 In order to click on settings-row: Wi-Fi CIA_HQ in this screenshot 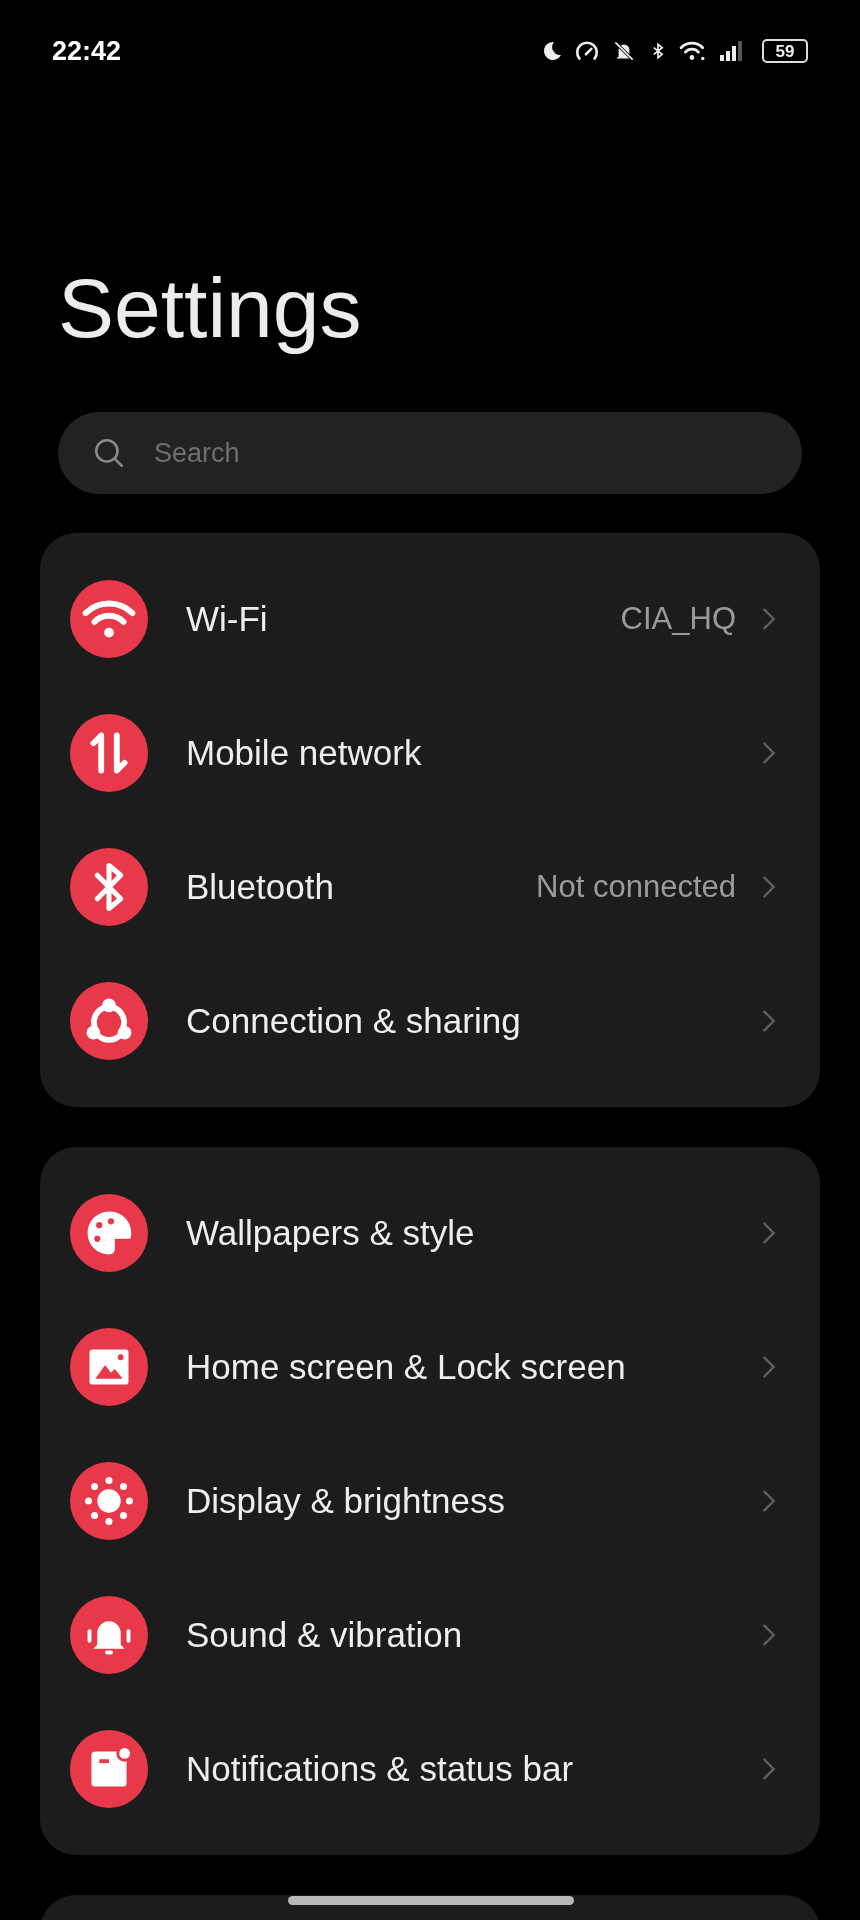, I will do `click(430, 619)`.